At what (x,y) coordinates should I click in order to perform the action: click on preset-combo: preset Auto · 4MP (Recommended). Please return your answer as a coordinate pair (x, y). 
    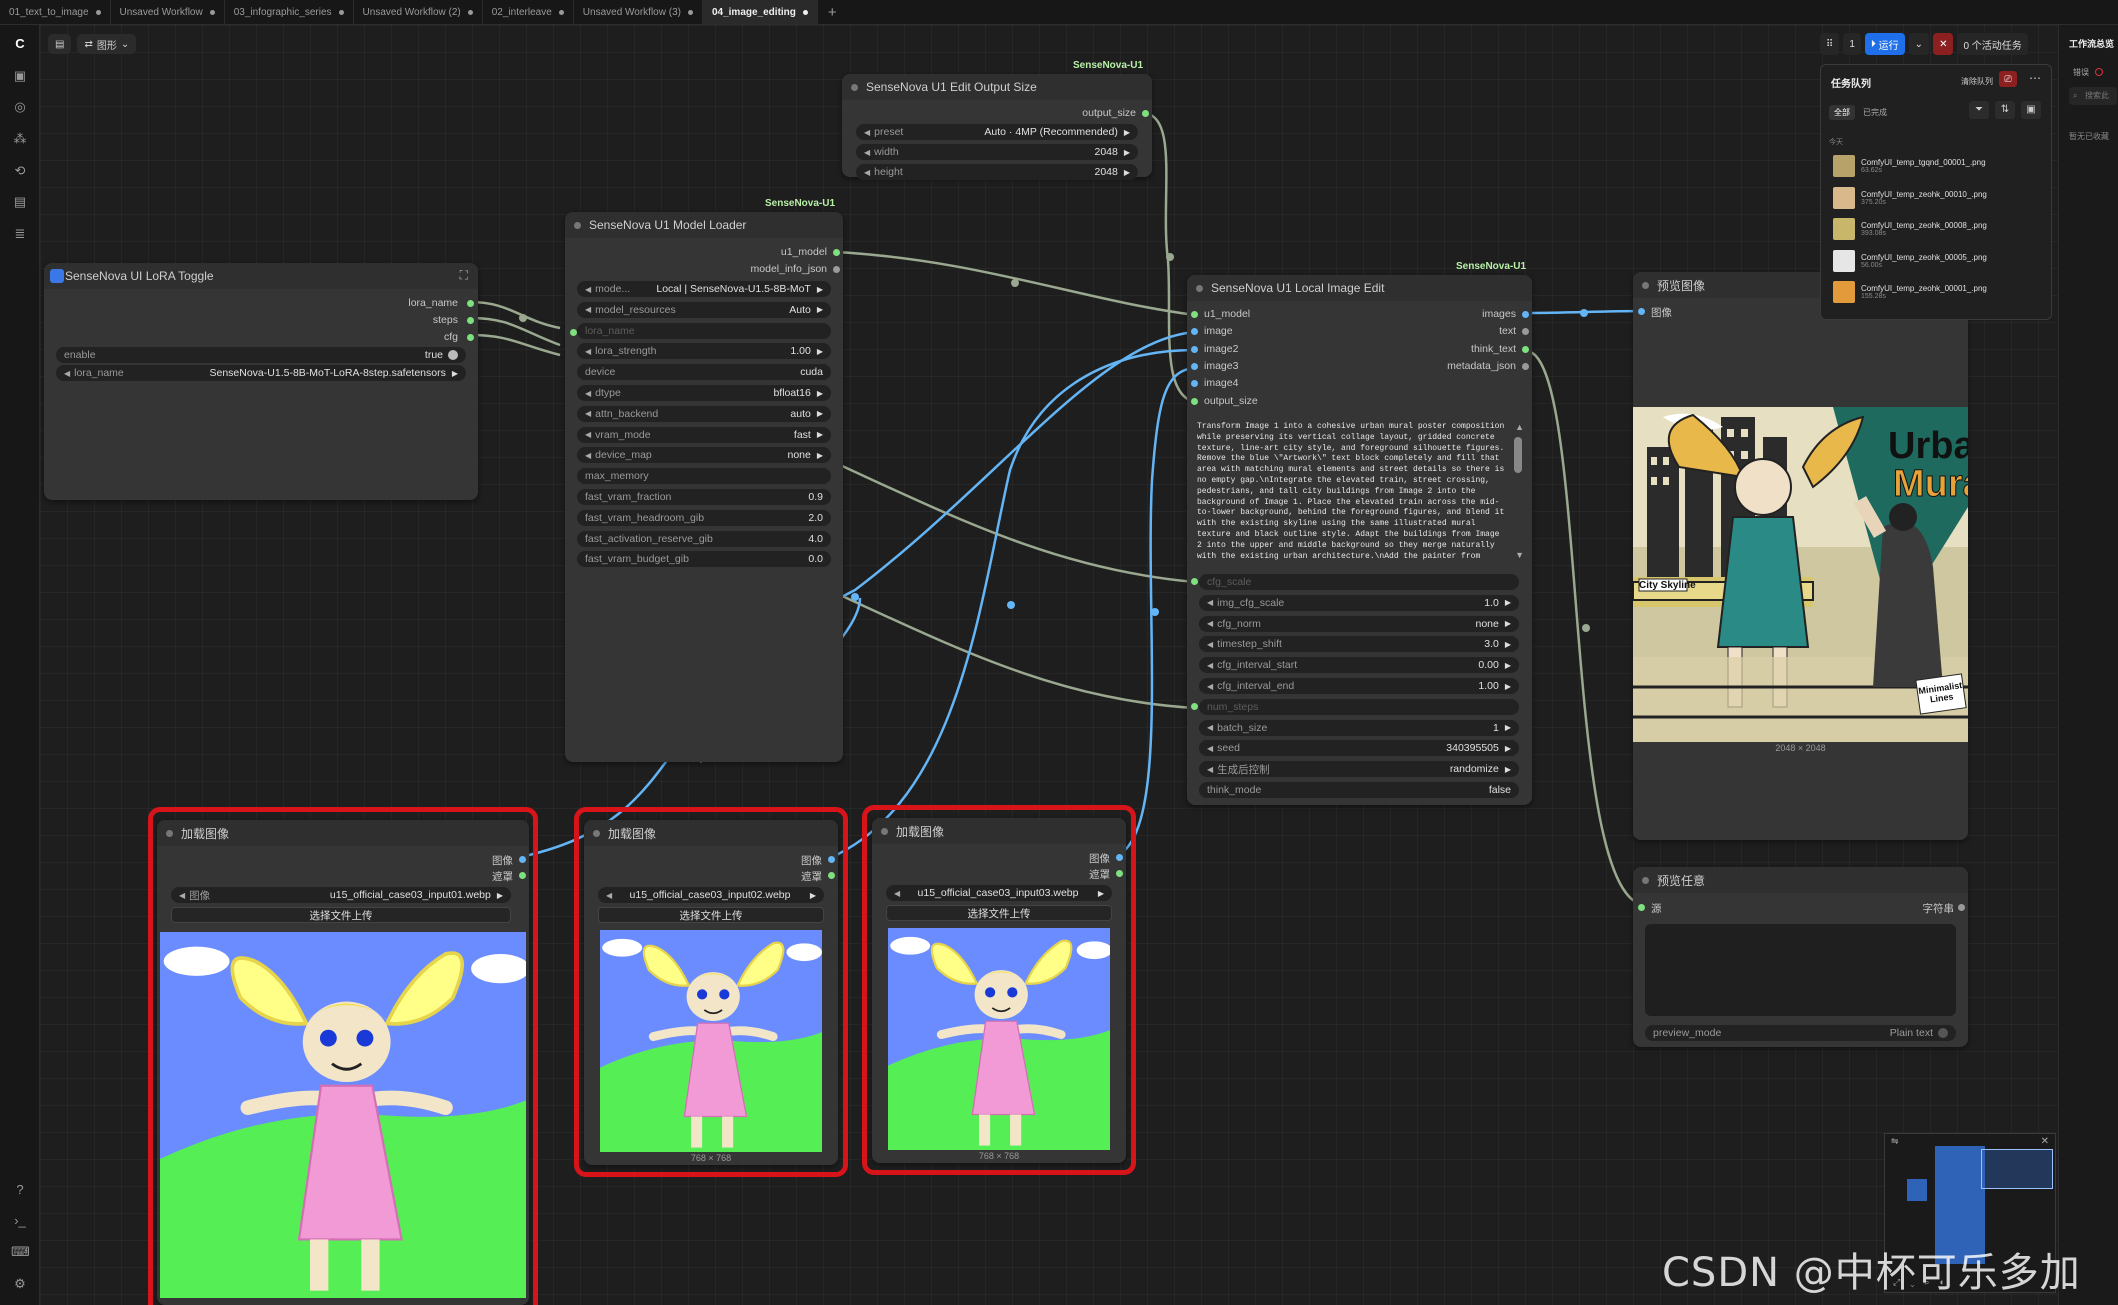
    Looking at the image, I should click on (997, 132).